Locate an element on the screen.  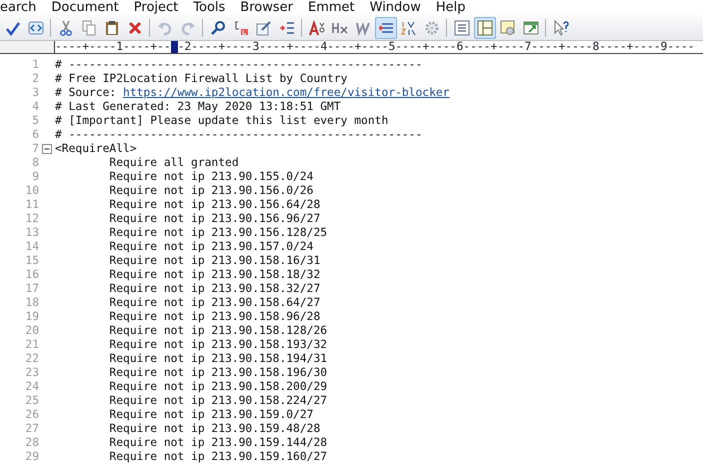
menu-item: earch is located at coordinates (18, 7).